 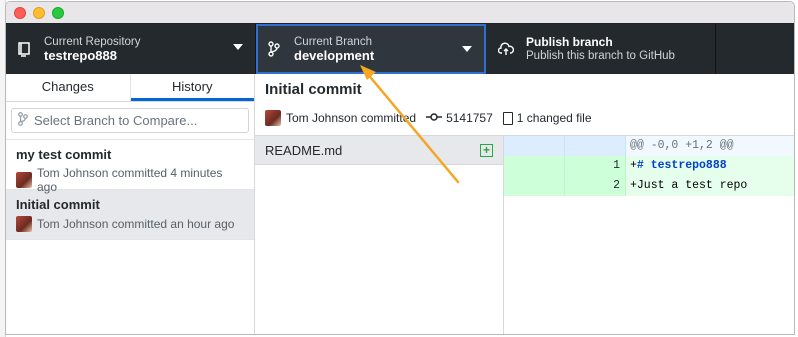 What do you see at coordinates (39, 12) in the screenshot?
I see `minimize-window-button` at bounding box center [39, 12].